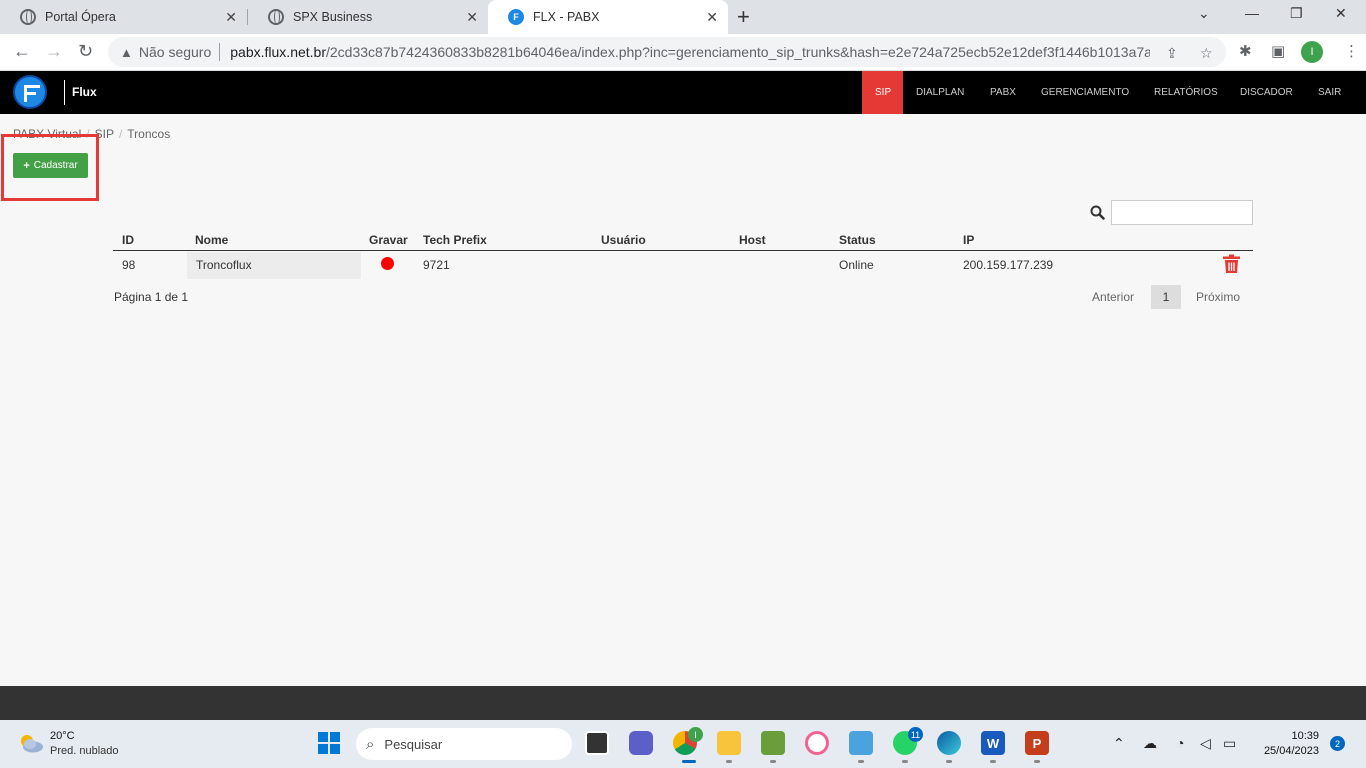  What do you see at coordinates (1182, 212) in the screenshot?
I see `search-input` at bounding box center [1182, 212].